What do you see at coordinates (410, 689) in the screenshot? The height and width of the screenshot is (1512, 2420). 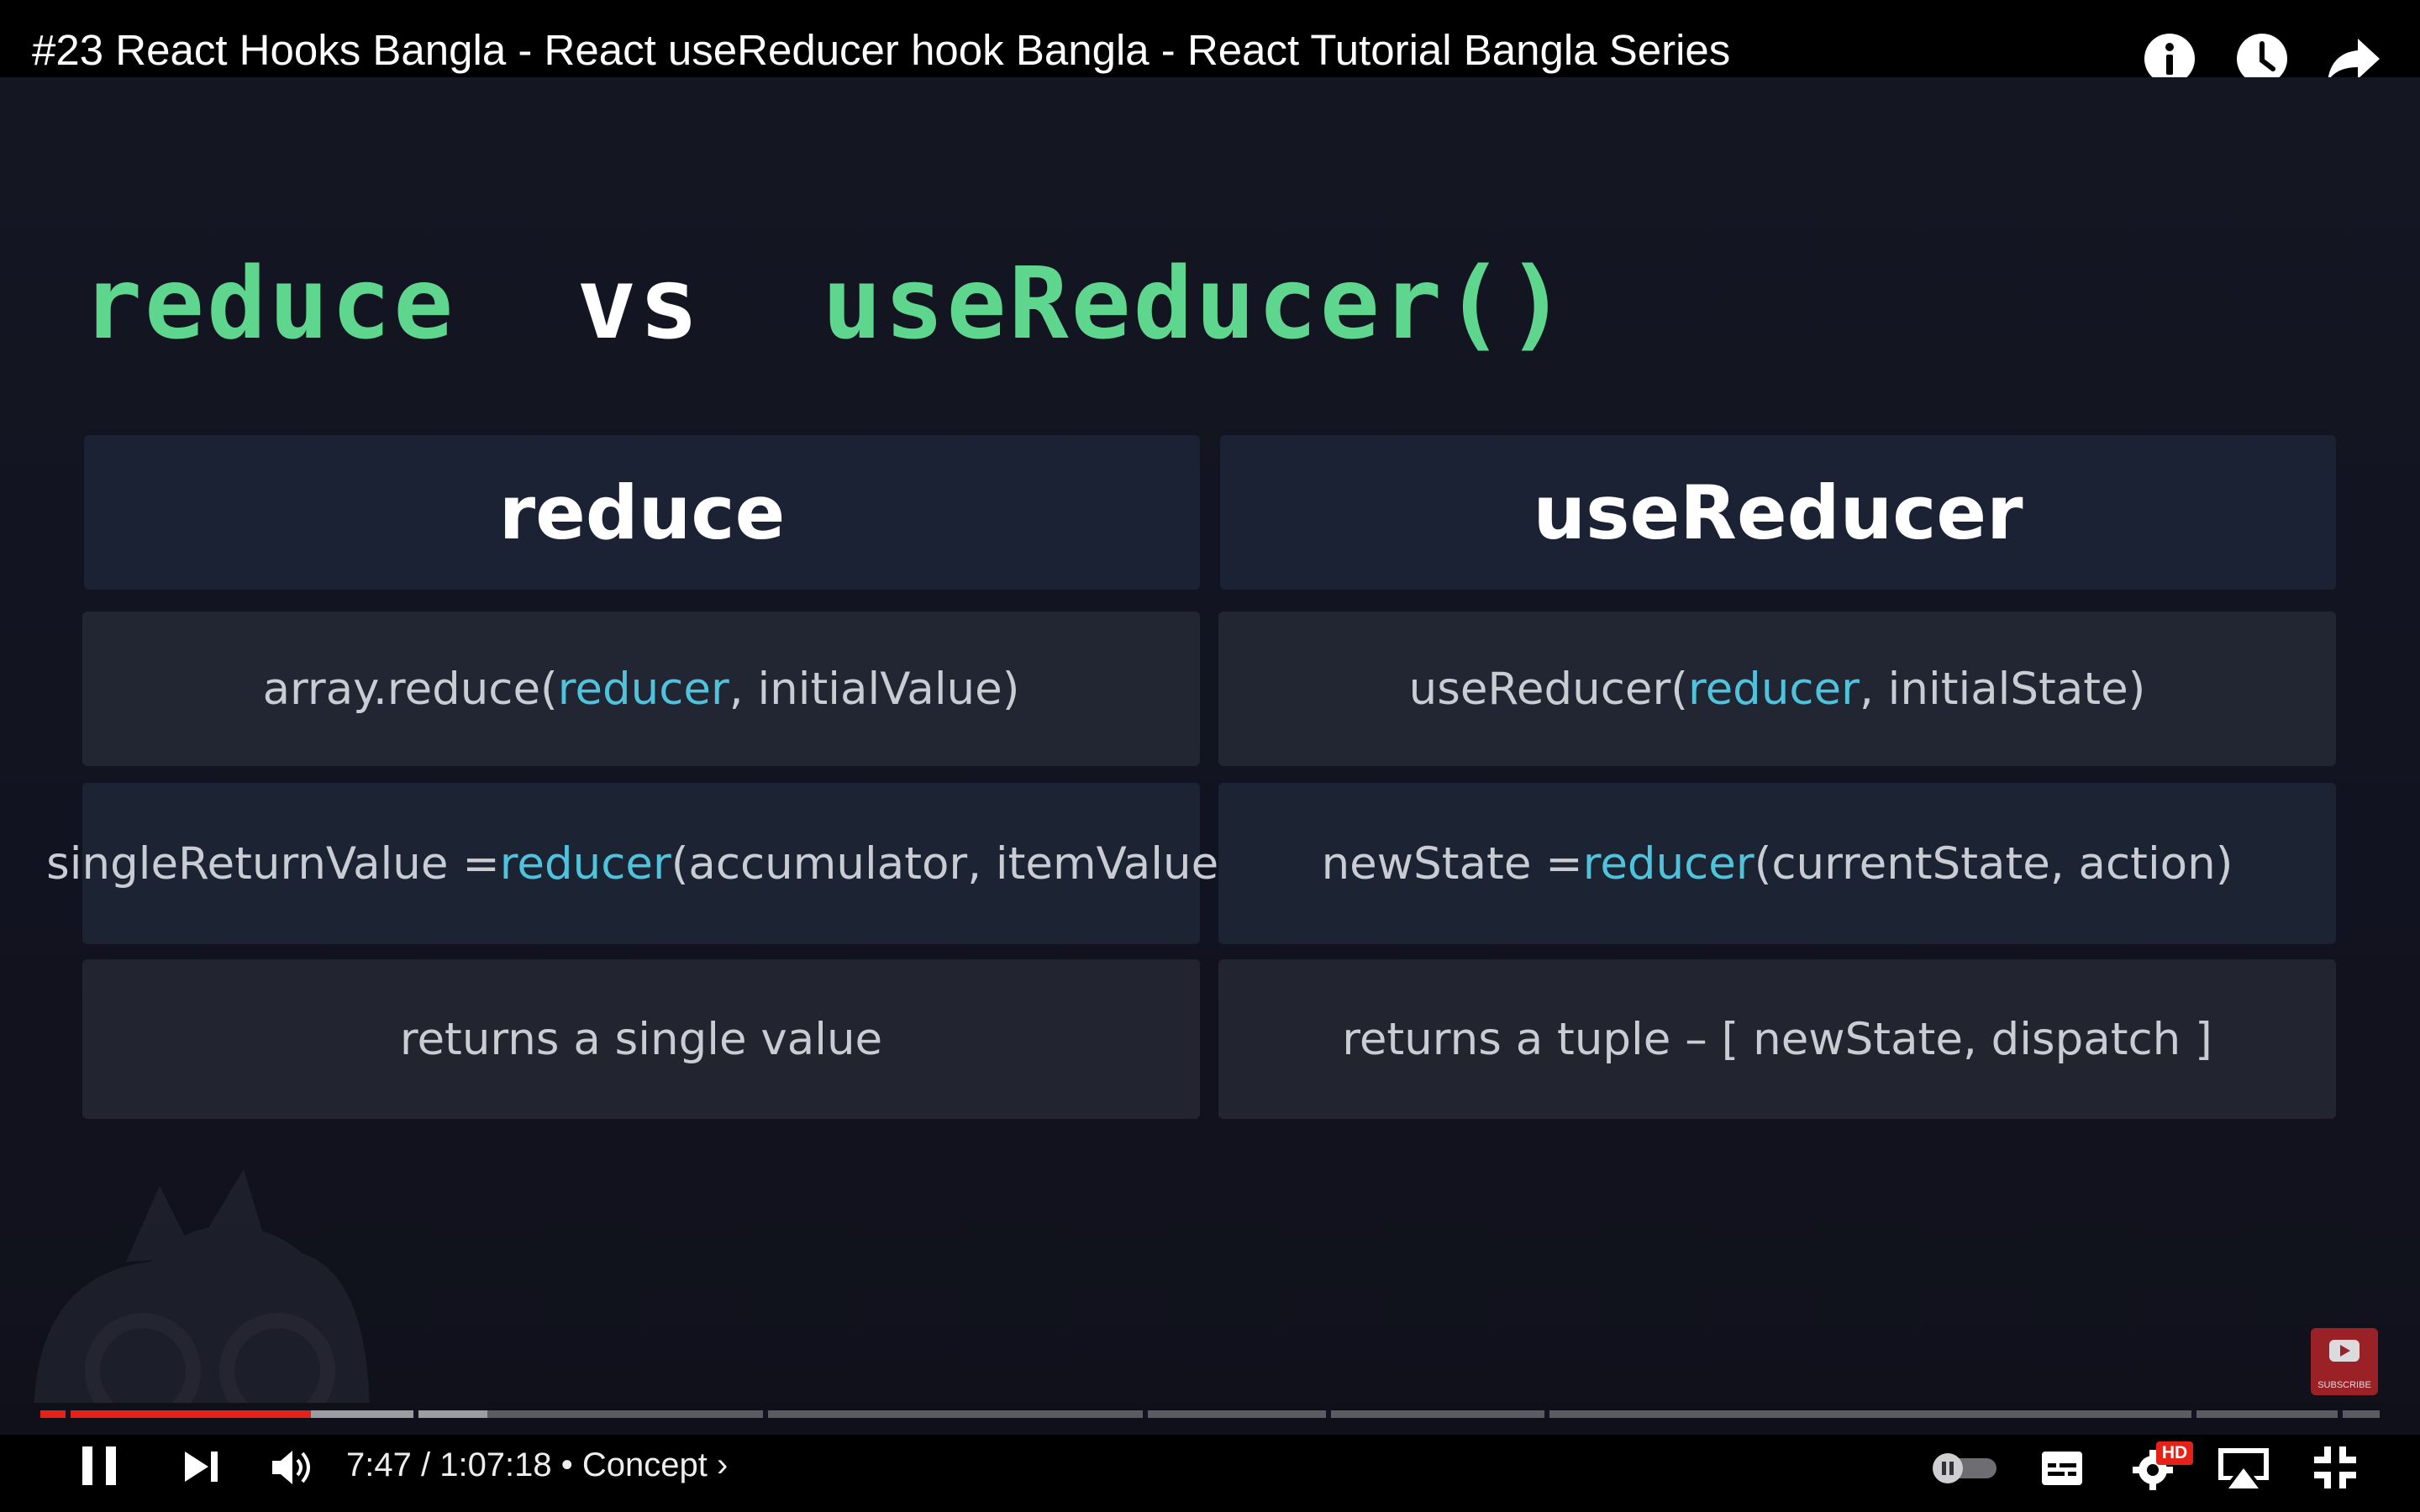 I see `cell-text: array.reduce(` at bounding box center [410, 689].